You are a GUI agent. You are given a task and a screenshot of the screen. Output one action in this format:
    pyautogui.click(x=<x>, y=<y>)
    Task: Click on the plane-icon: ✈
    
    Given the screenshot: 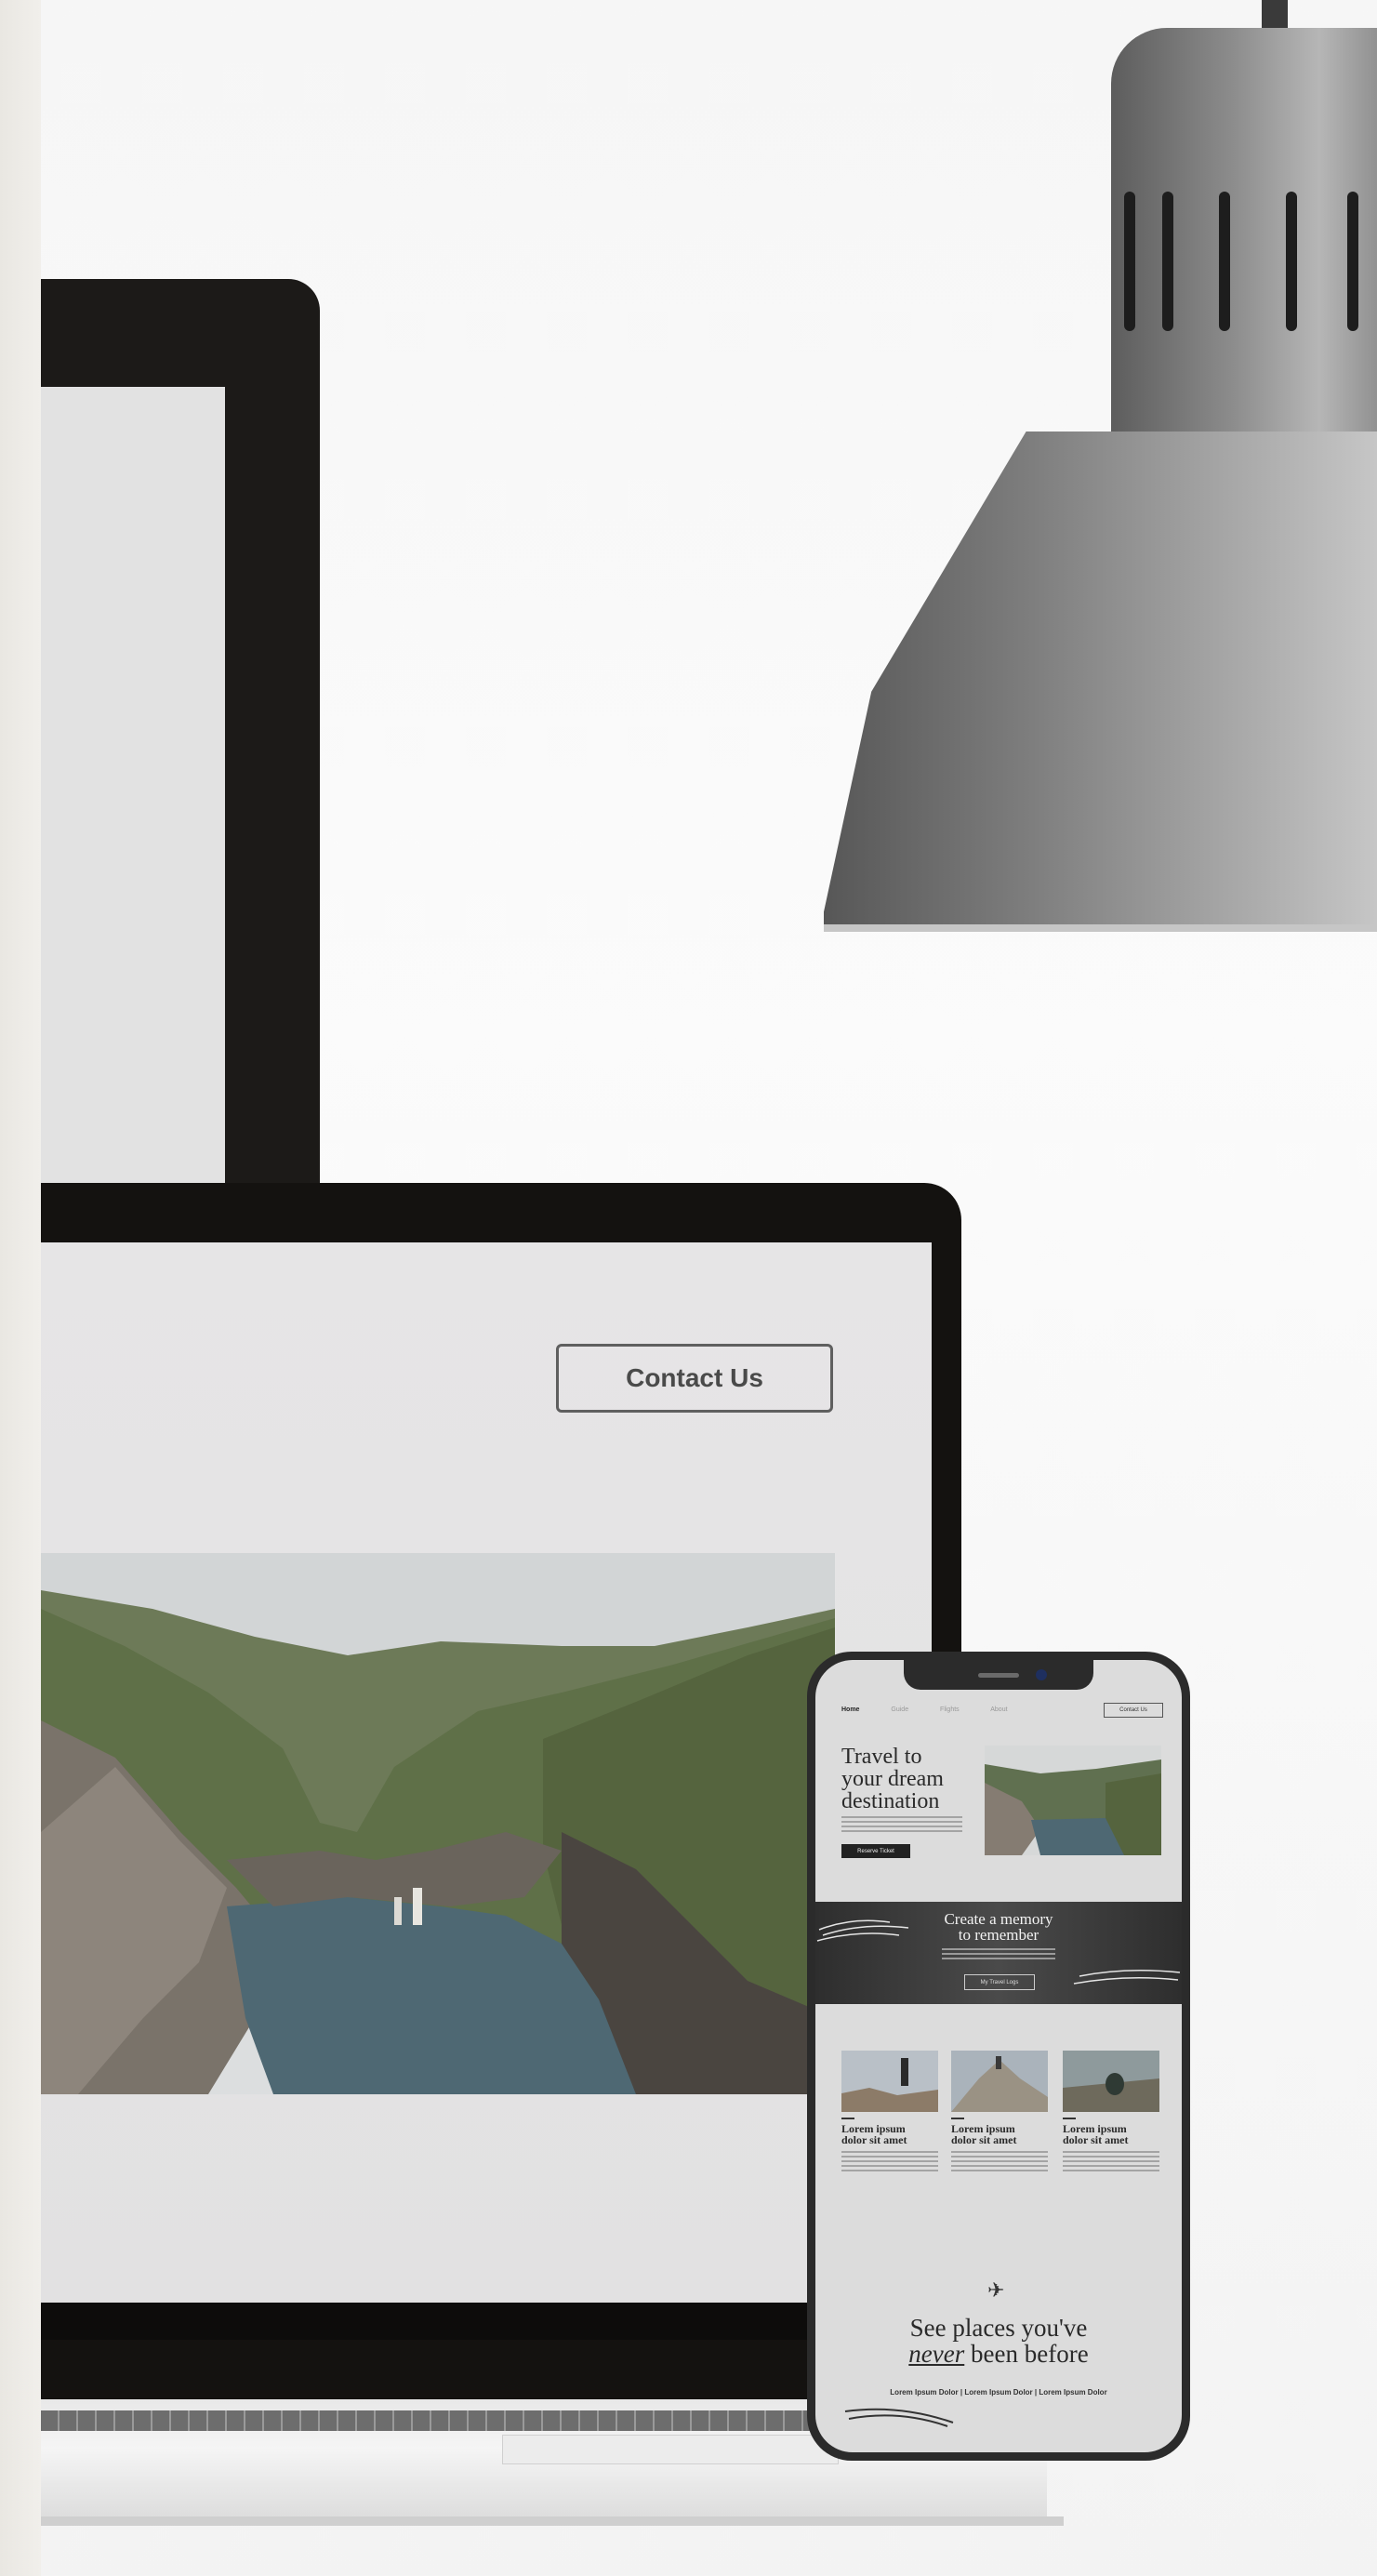 What is the action you would take?
    pyautogui.click(x=996, y=2290)
    